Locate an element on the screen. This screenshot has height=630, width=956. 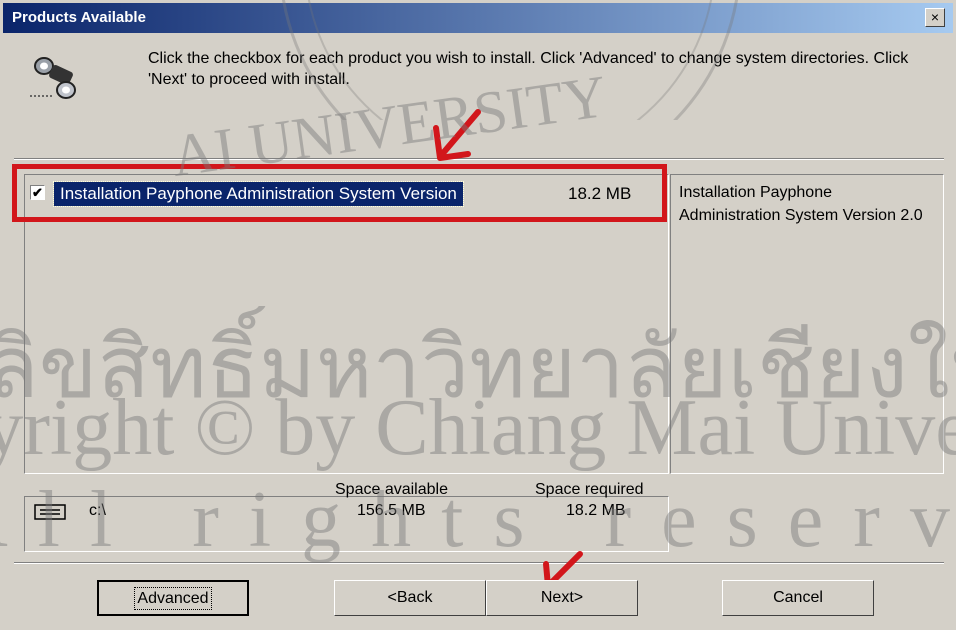
drive-icon is located at coordinates (50, 512).